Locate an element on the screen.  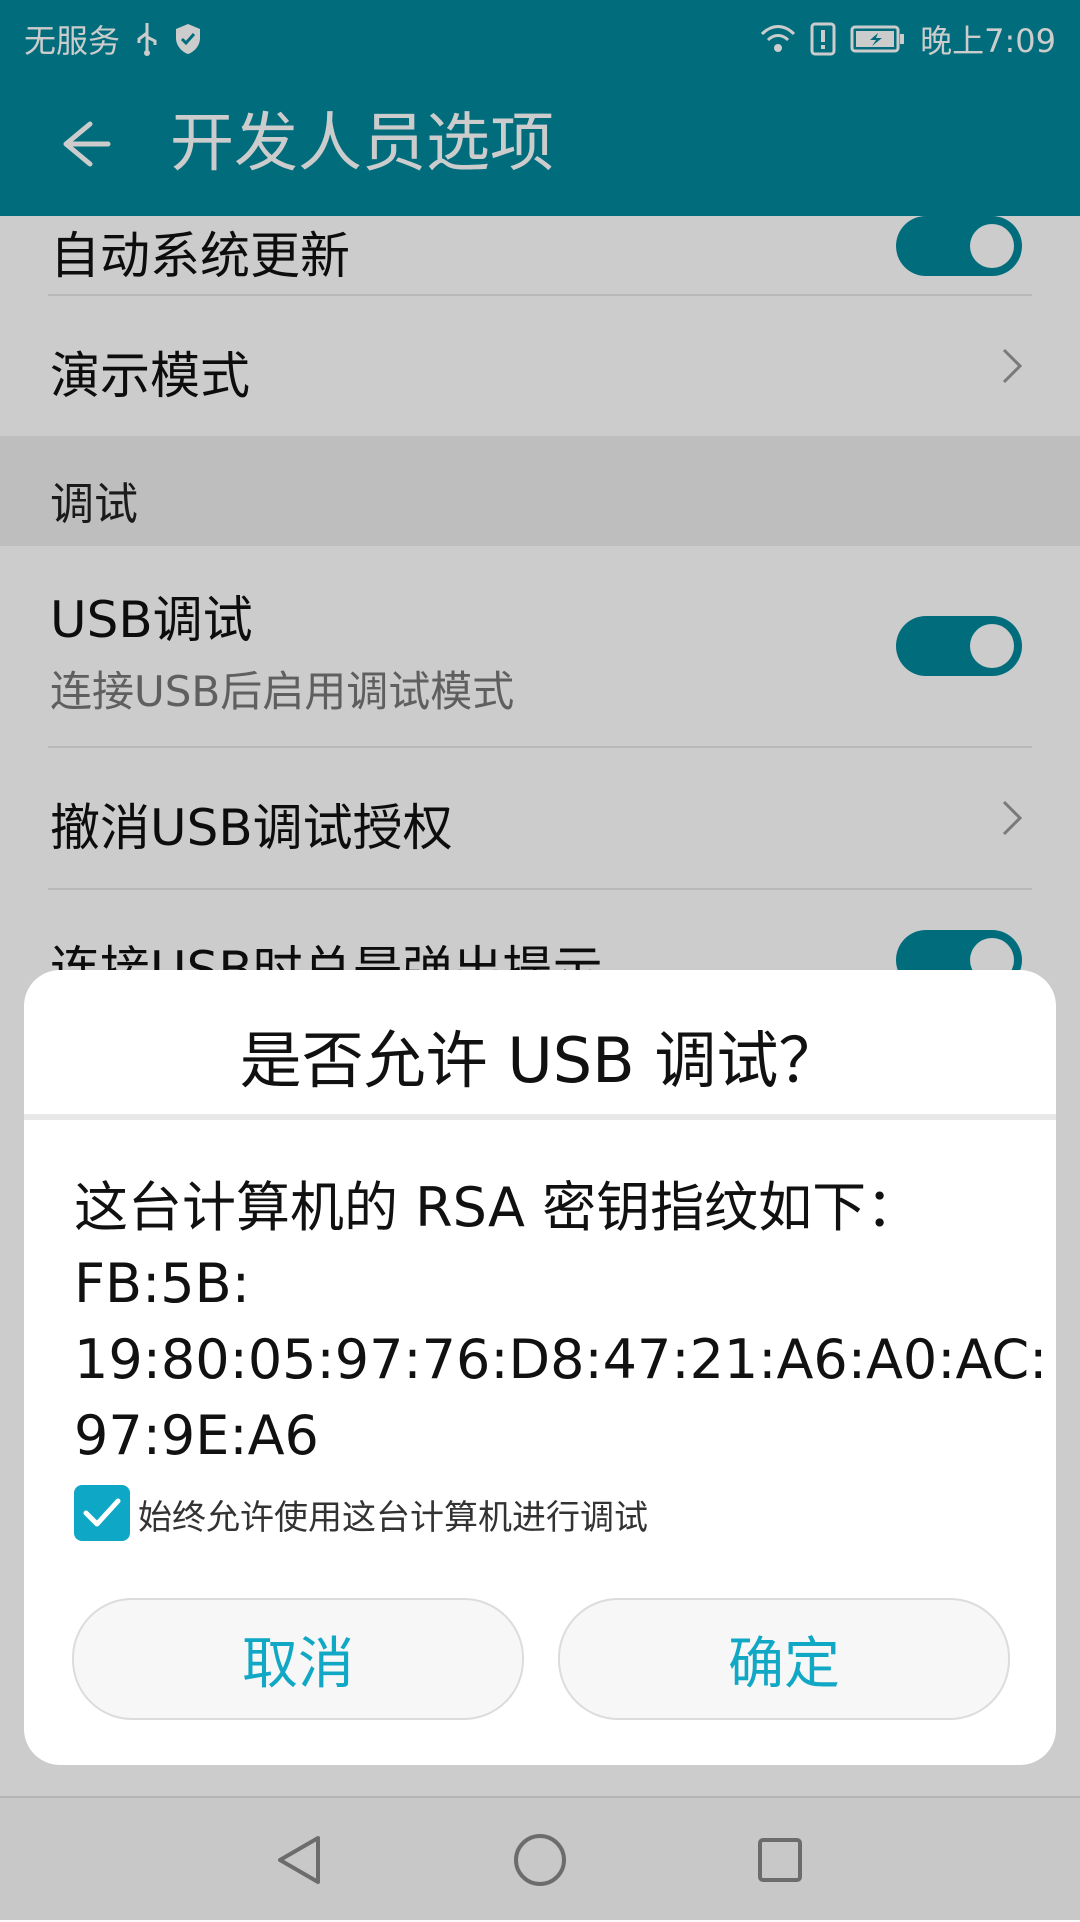
message-line: FB:5B: is located at coordinates (162, 1283).